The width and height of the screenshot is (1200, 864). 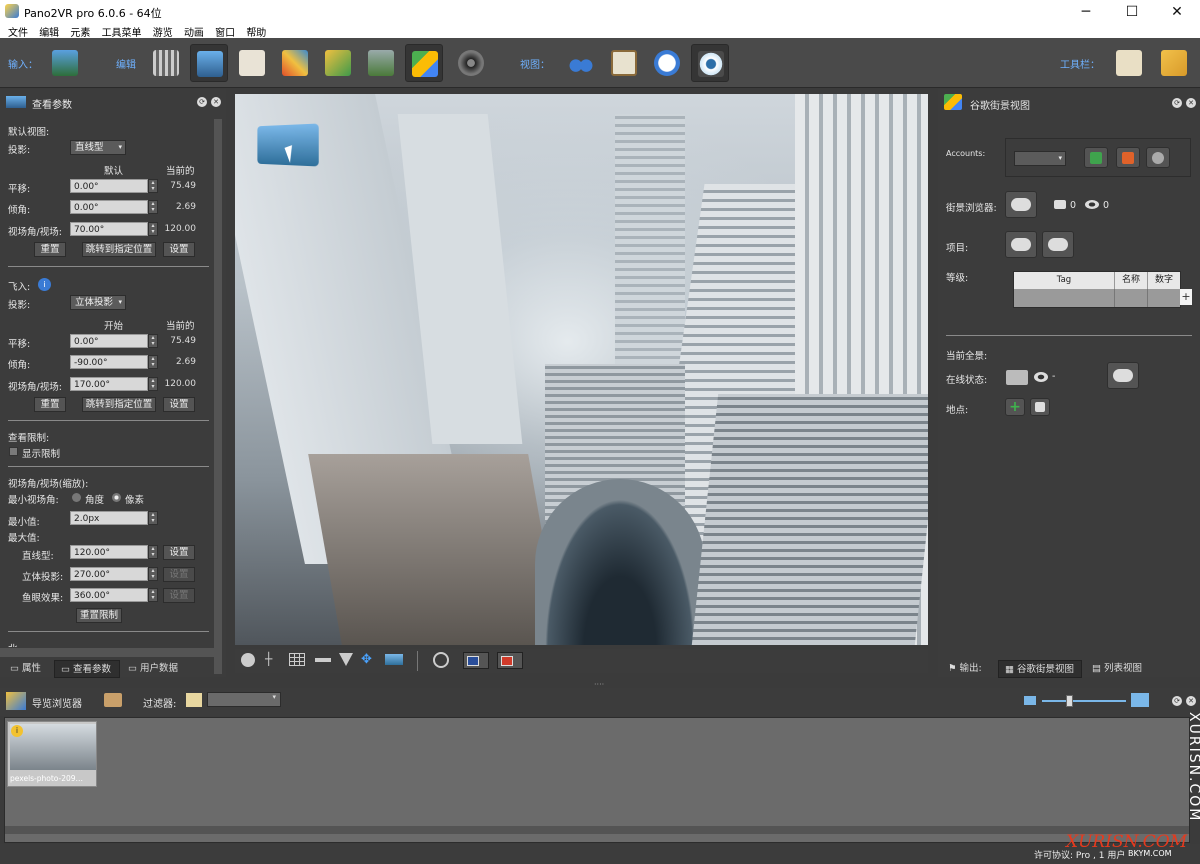 I want to click on filter-tag-icon, so click(x=194, y=700).